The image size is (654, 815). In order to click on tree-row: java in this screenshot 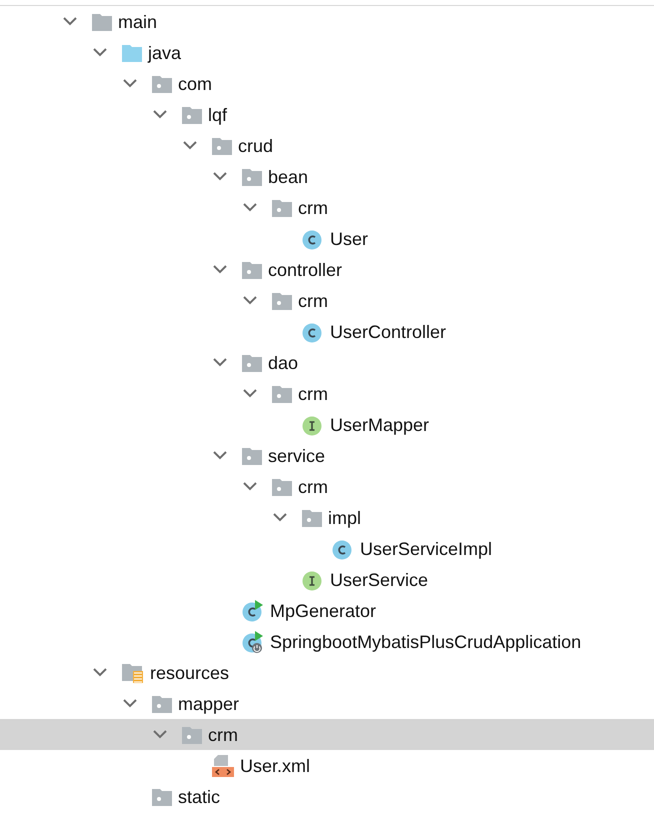, I will do `click(327, 52)`.